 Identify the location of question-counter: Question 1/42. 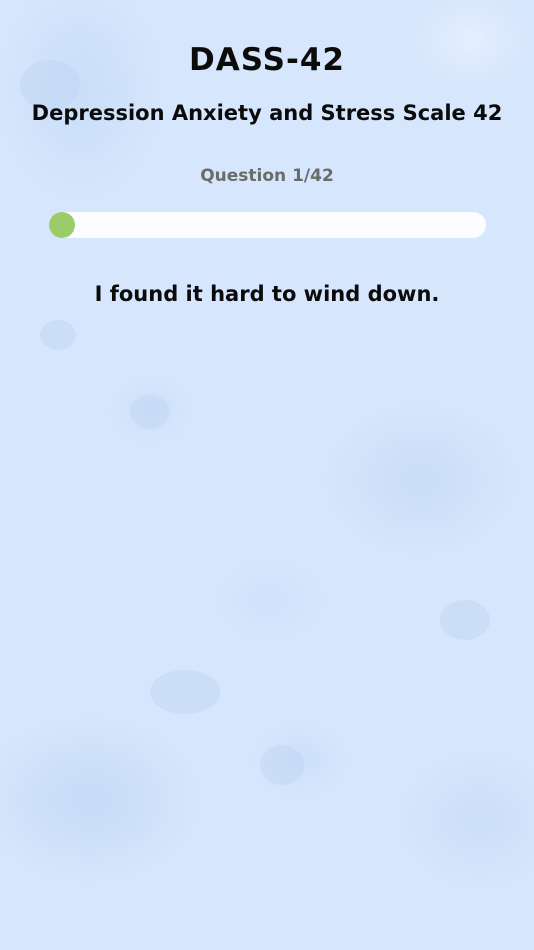
(267, 176).